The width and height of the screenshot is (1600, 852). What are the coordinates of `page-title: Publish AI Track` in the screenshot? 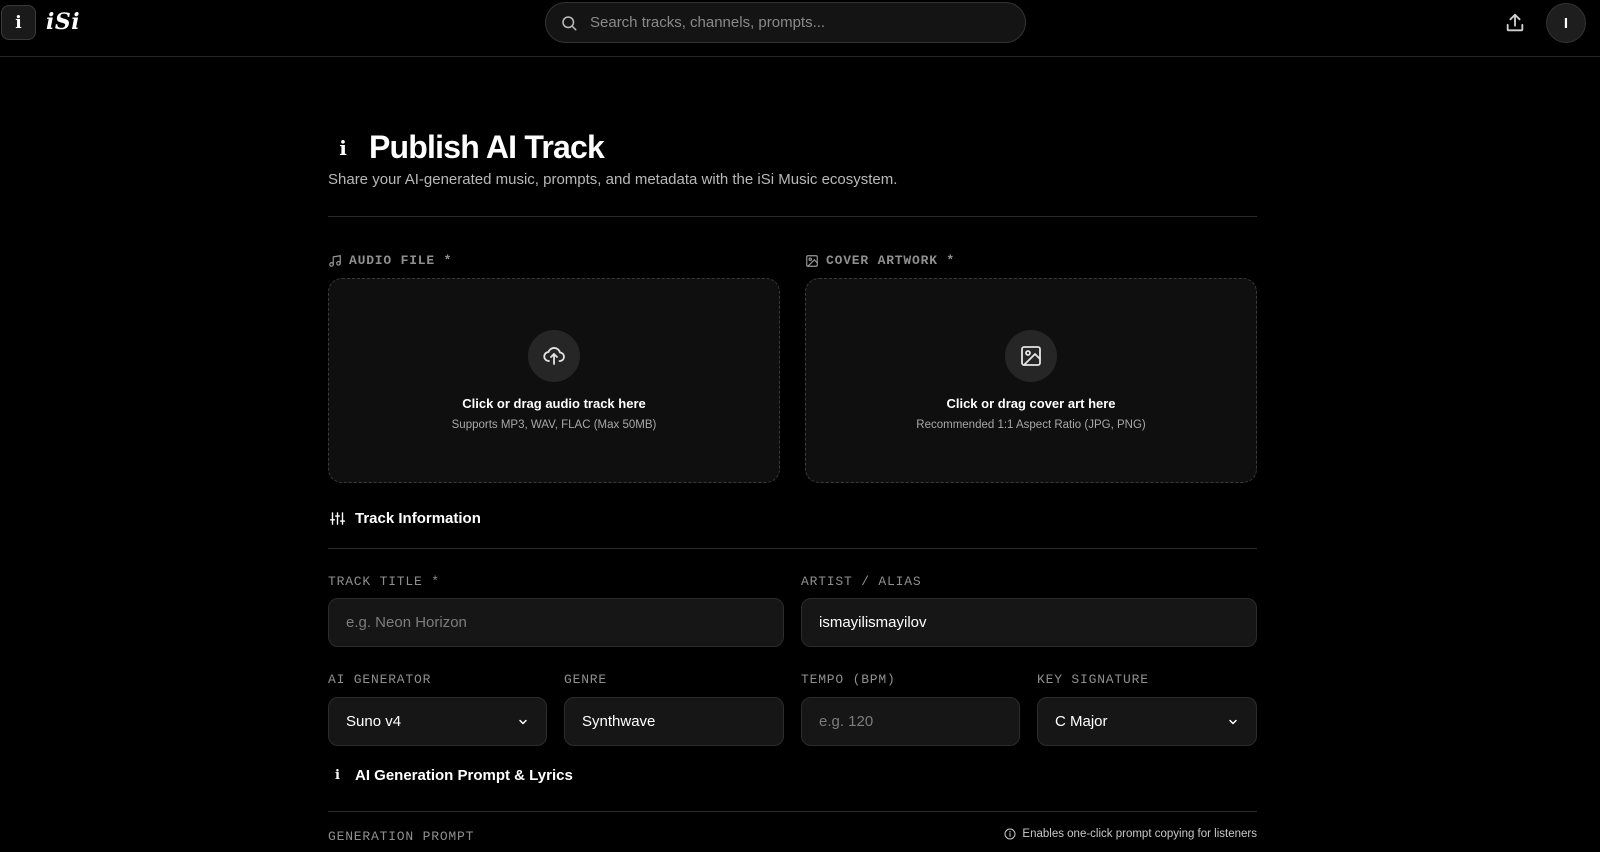 It's located at (487, 147).